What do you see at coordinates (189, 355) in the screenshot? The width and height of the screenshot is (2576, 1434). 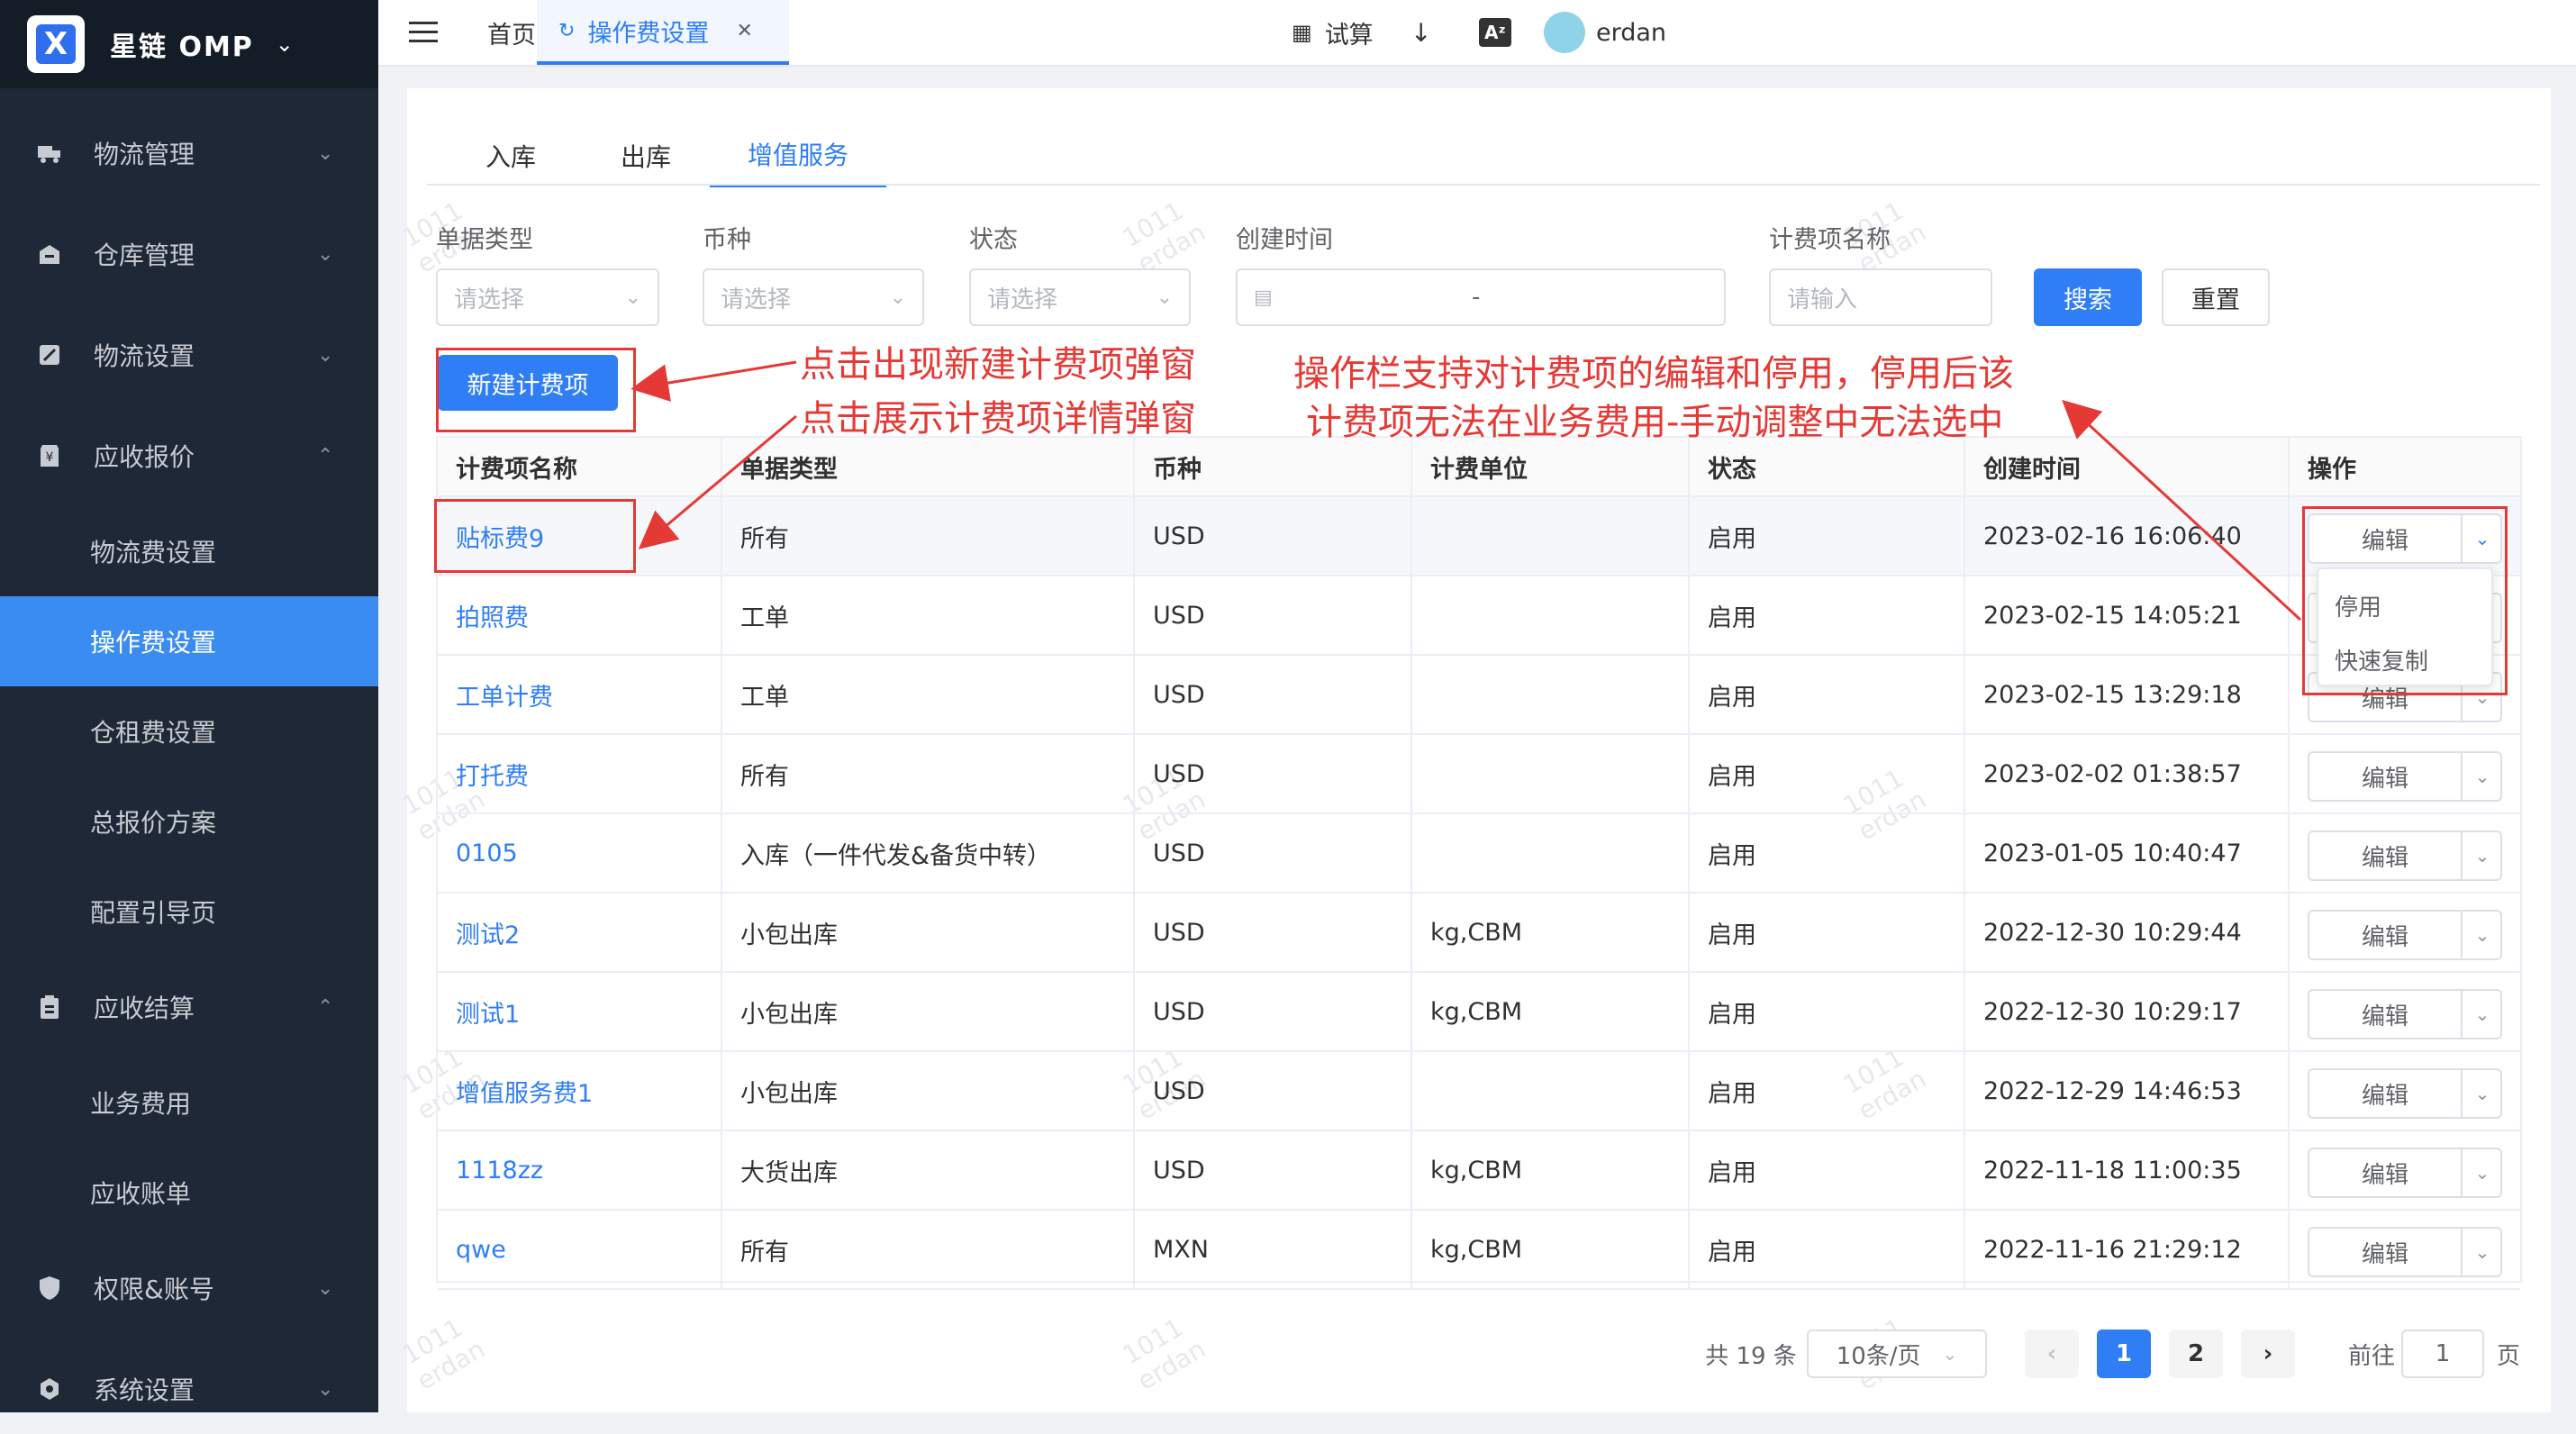 I see `sidebar-item-logistics-settings: 物流设置 ⌄` at bounding box center [189, 355].